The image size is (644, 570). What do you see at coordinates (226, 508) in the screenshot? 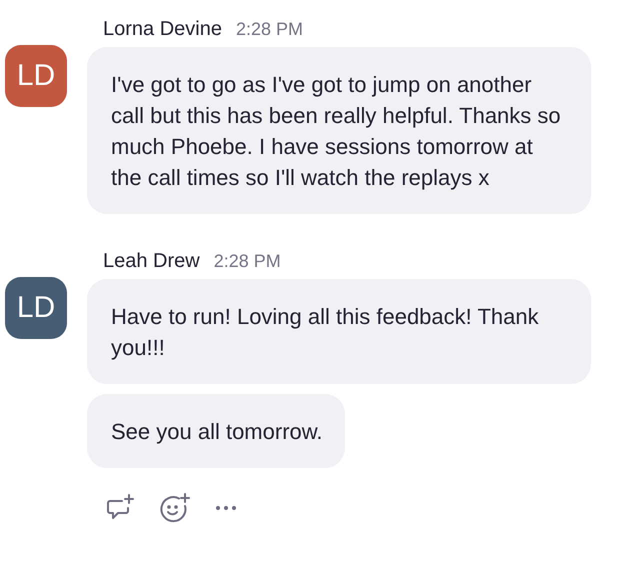
I see `more-icon` at bounding box center [226, 508].